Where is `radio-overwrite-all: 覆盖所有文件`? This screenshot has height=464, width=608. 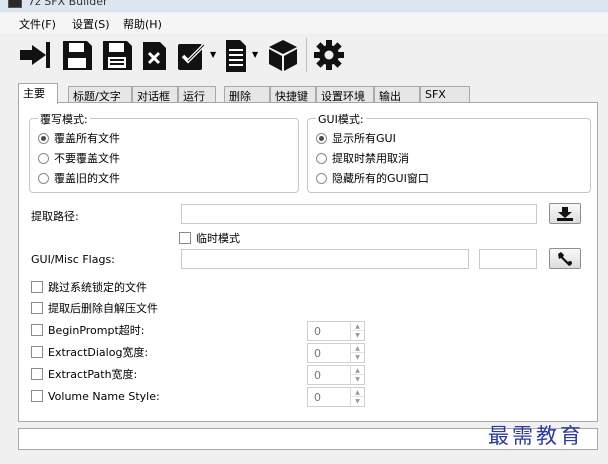 radio-overwrite-all: 覆盖所有文件 is located at coordinates (79, 138).